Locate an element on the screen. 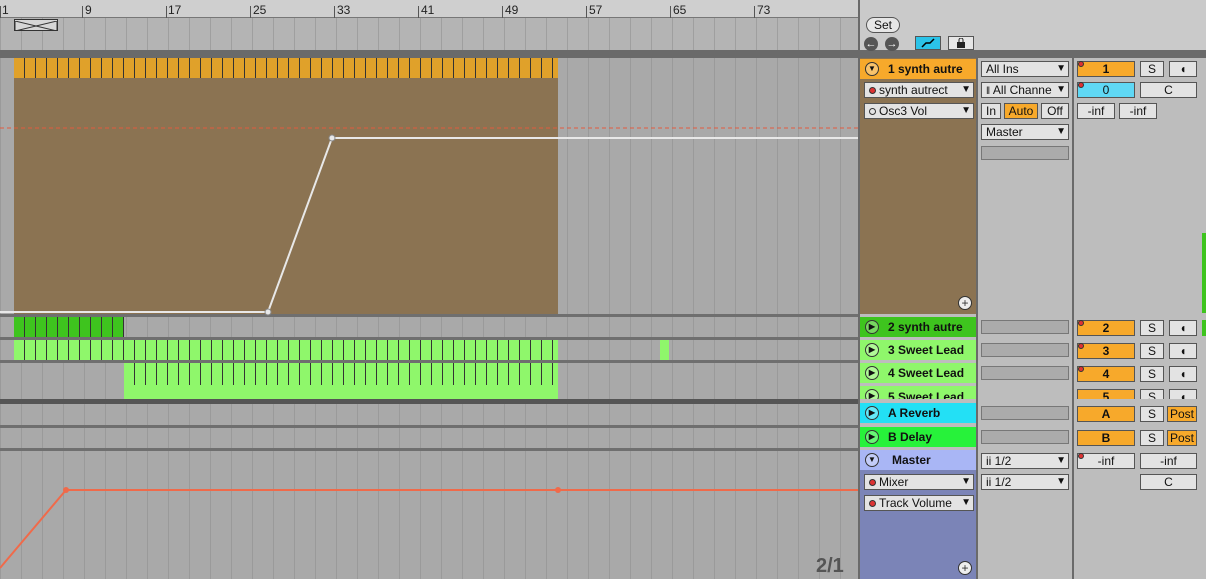 This screenshot has width=1206, height=579. meter-left: -inf is located at coordinates (1096, 111).